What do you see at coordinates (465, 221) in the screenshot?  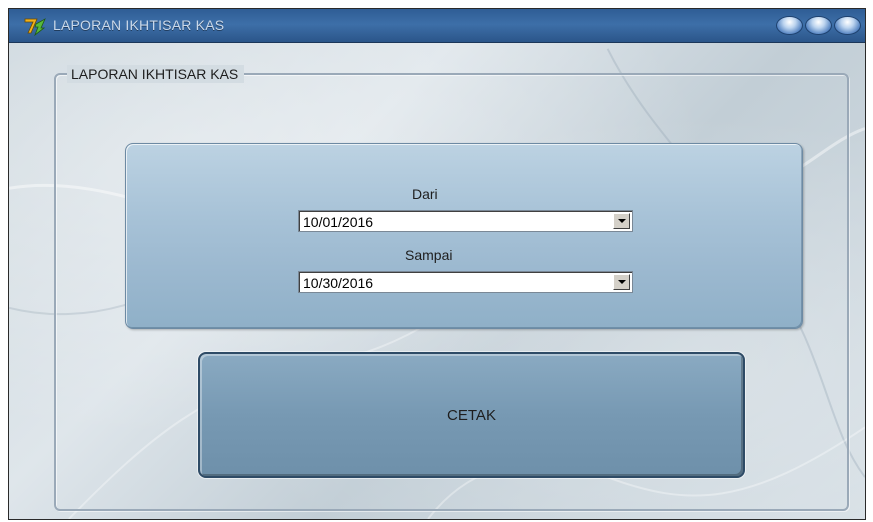 I see `dari-date-combo: 10/01/2016` at bounding box center [465, 221].